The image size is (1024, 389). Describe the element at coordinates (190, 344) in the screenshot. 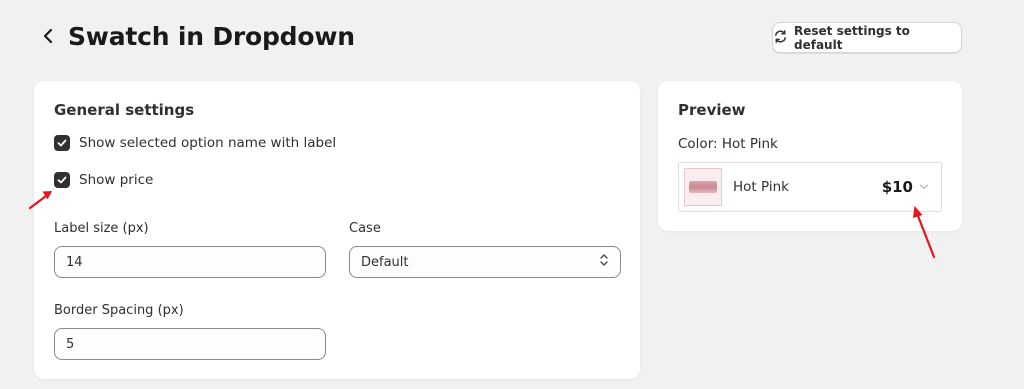

I see `border-spacing-input: 5` at that location.